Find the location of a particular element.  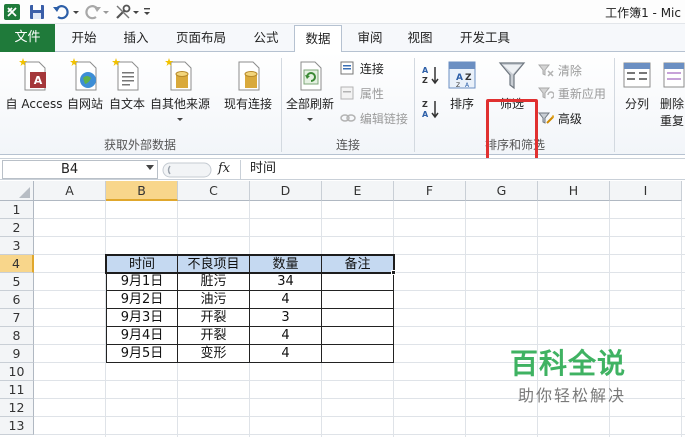

column-header-h: H is located at coordinates (574, 191).